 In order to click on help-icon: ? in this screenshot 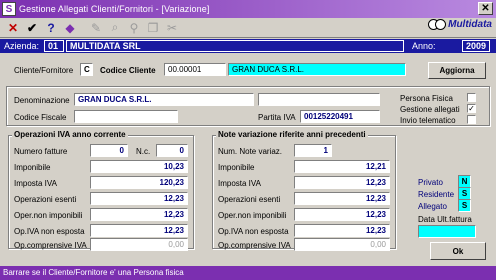, I will do `click(51, 28)`.